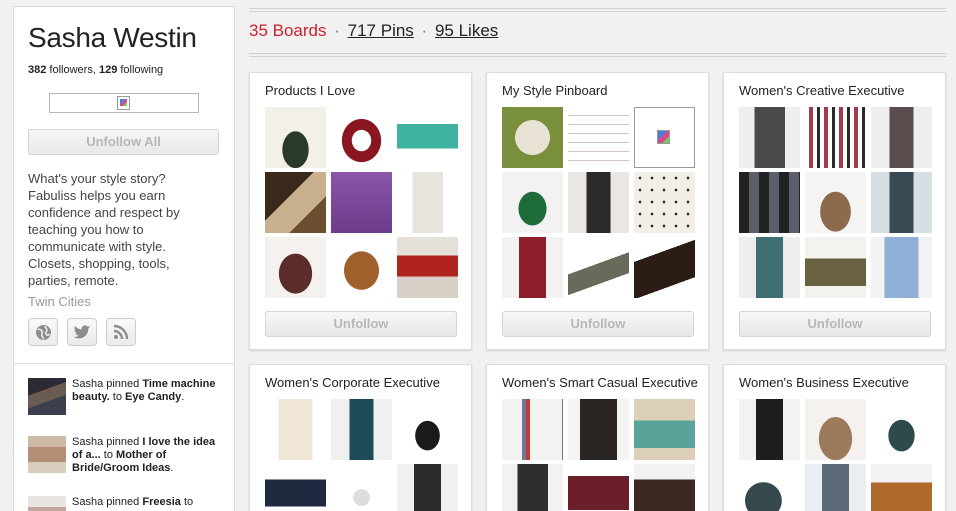  What do you see at coordinates (37, 70) in the screenshot?
I see `followers-count: 382` at bounding box center [37, 70].